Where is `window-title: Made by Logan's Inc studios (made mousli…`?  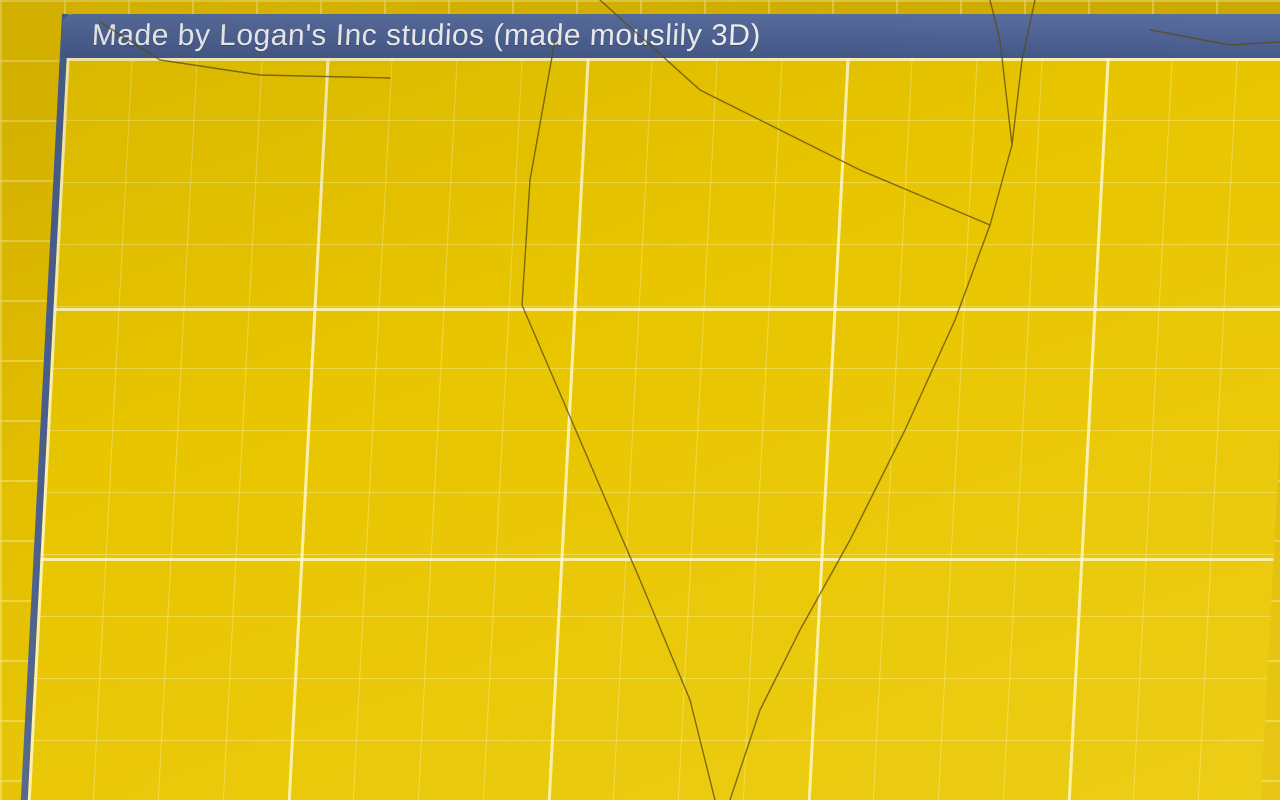 window-title: Made by Logan's Inc studios (made mousli… is located at coordinates (426, 35).